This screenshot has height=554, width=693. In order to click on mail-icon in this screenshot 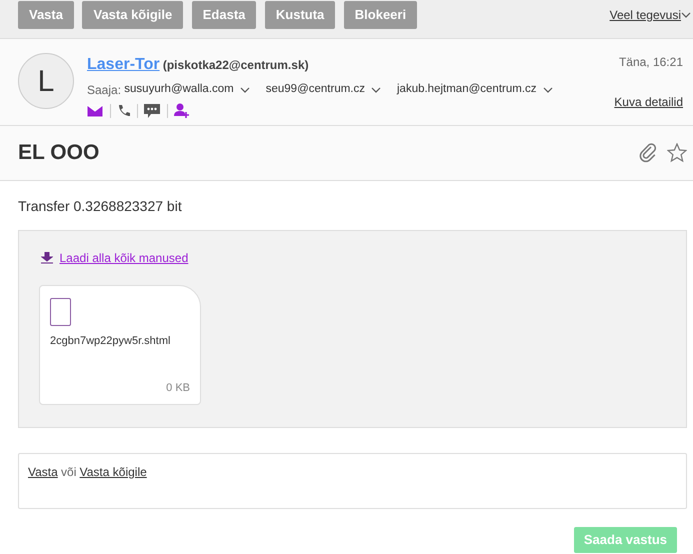, I will do `click(95, 110)`.